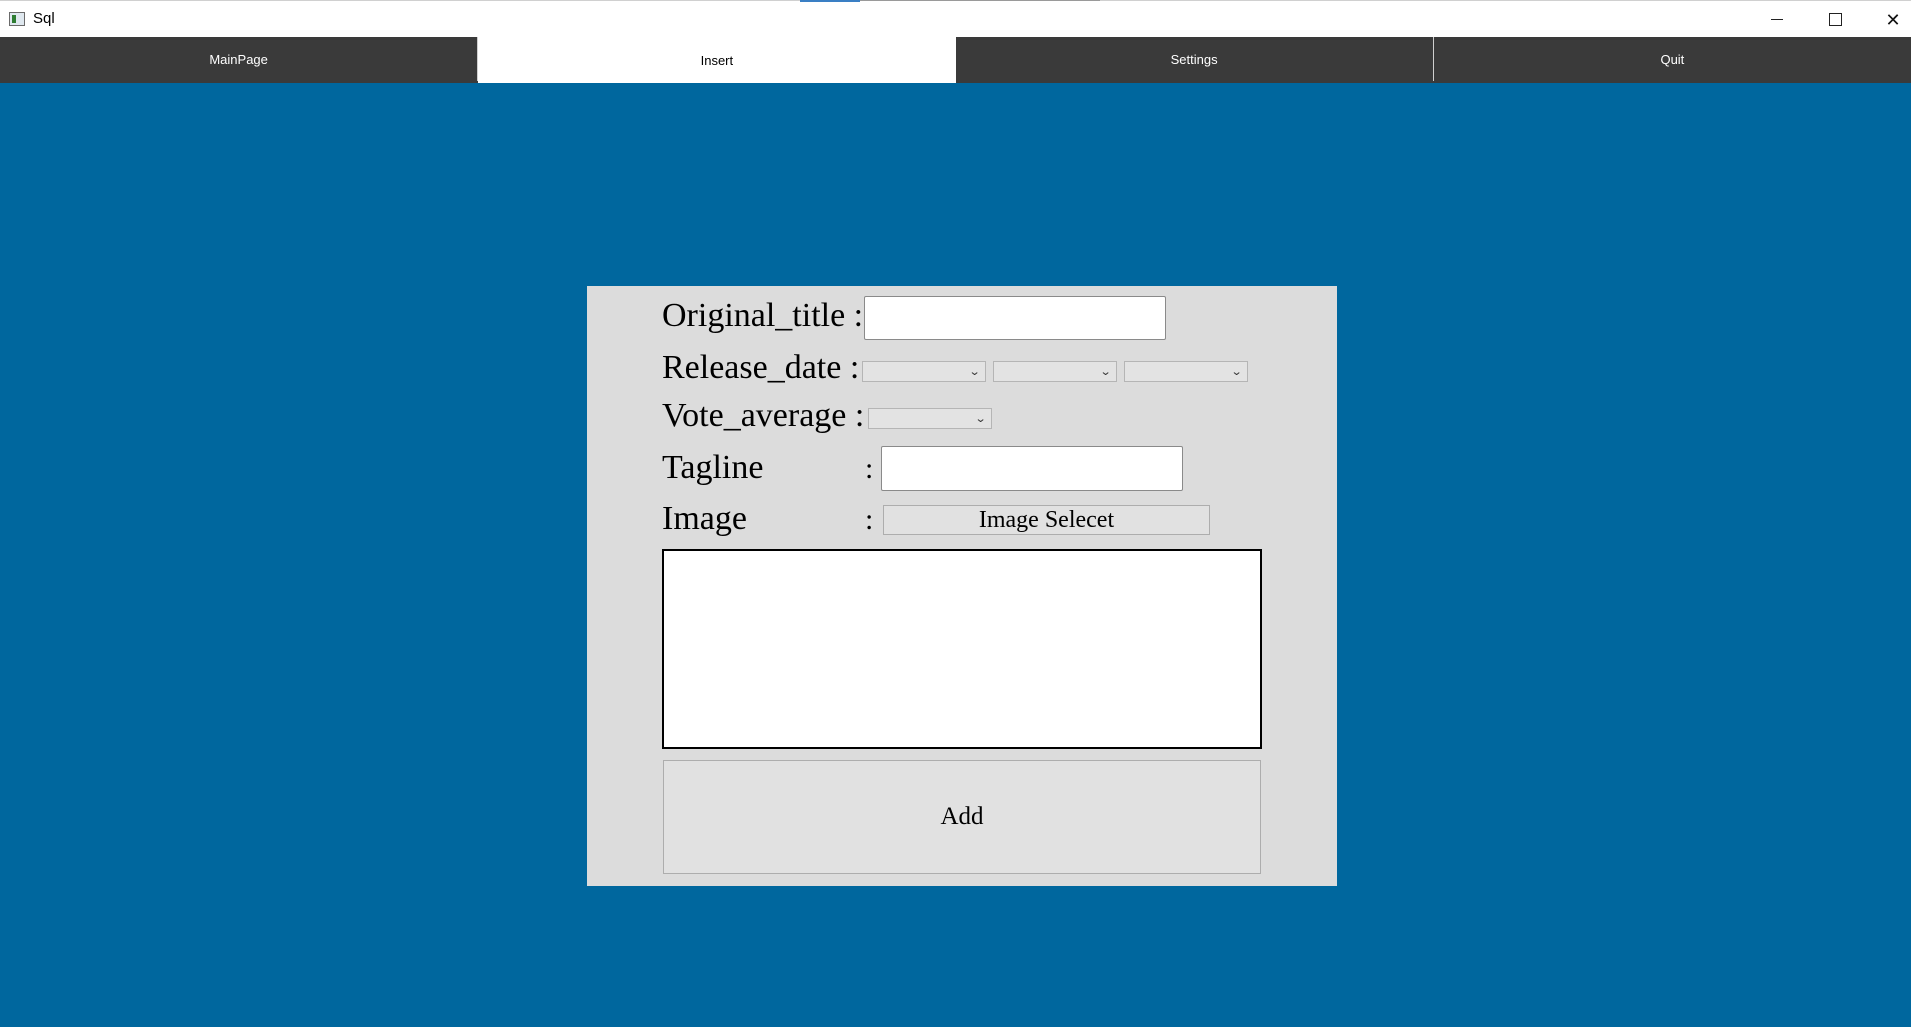 This screenshot has height=1027, width=1911. I want to click on image-colon: :, so click(869, 519).